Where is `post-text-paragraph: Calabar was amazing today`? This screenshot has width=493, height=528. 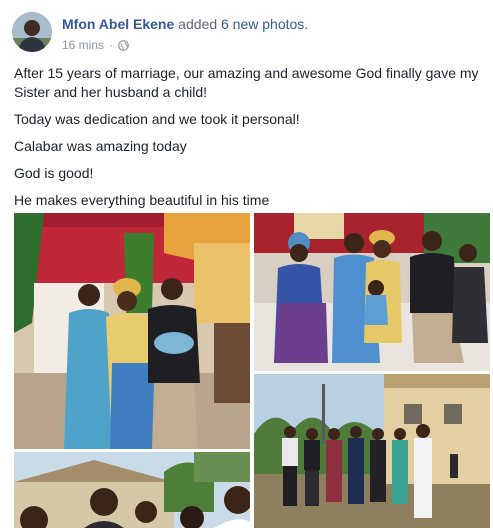 post-text-paragraph: Calabar was amazing today is located at coordinates (100, 146).